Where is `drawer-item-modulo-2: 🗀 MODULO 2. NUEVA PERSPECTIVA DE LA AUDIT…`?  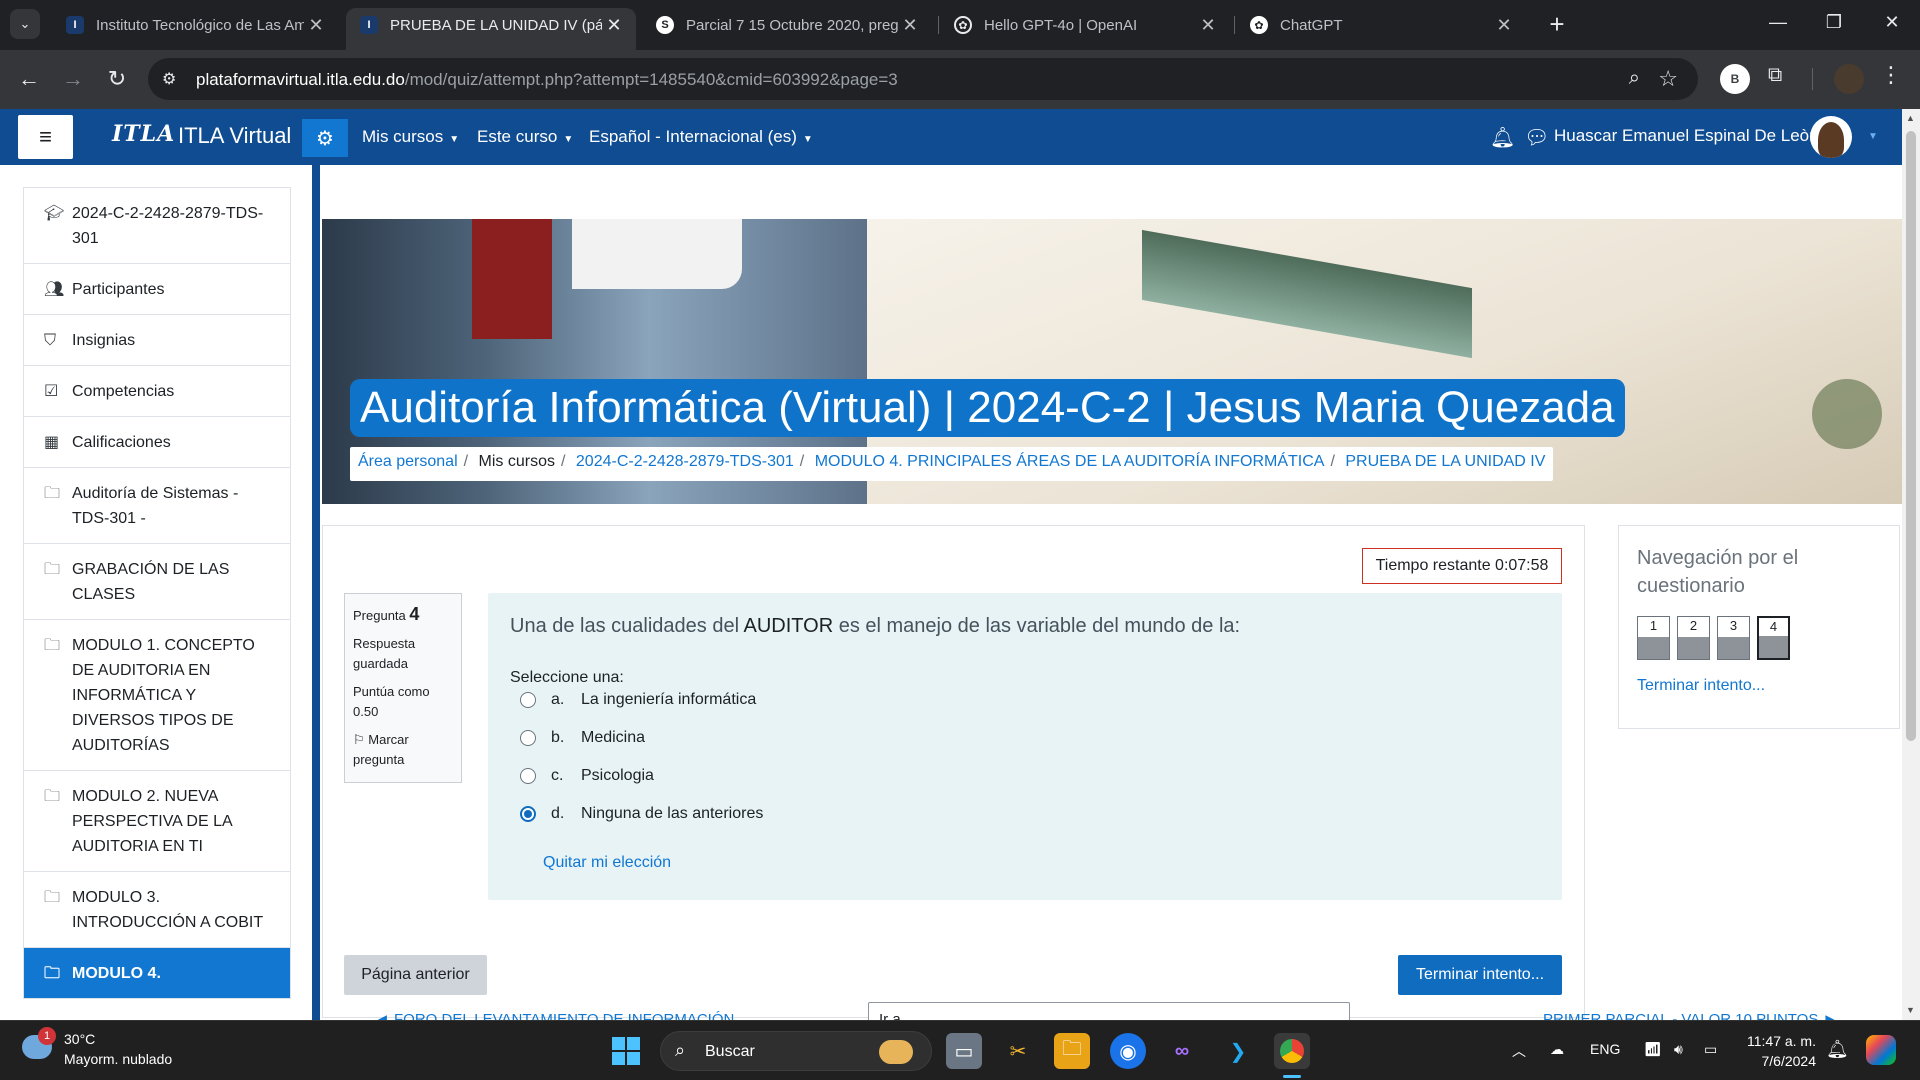 drawer-item-modulo-2: 🗀 MODULO 2. NUEVA PERSPECTIVA DE LA AUDIT… is located at coordinates (157, 821).